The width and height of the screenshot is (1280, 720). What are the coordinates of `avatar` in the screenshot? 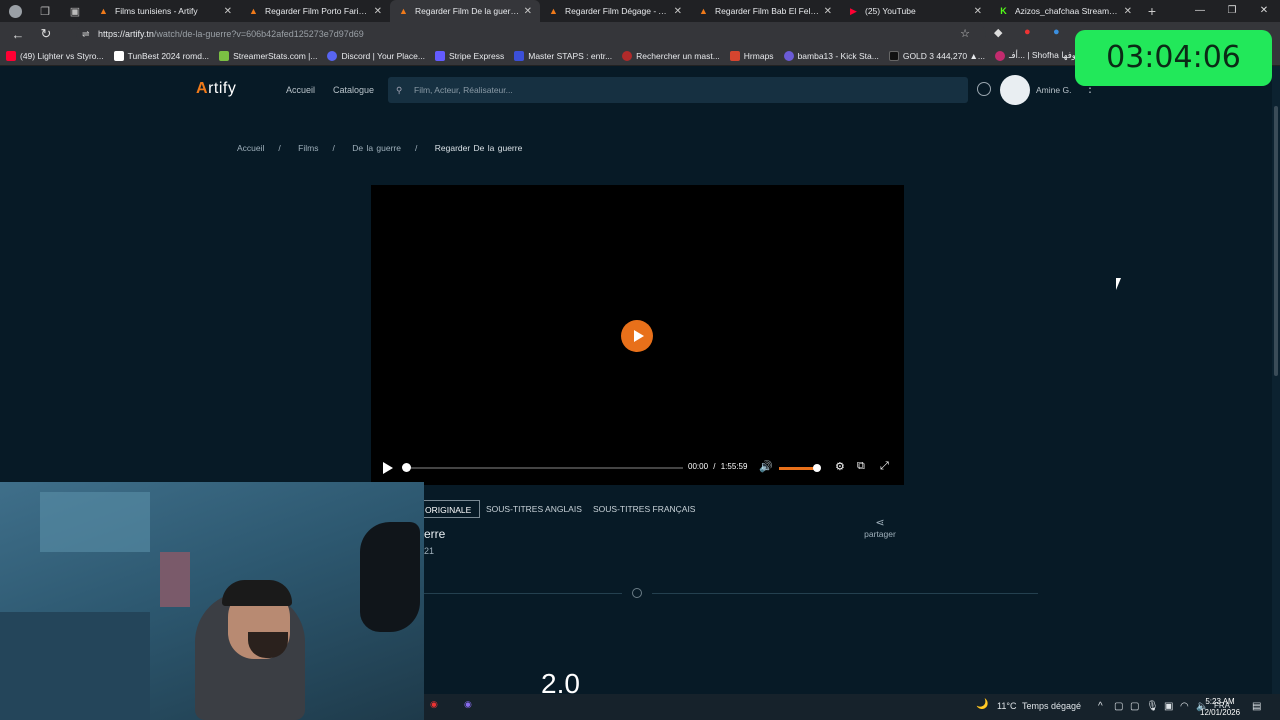 It's located at (1015, 90).